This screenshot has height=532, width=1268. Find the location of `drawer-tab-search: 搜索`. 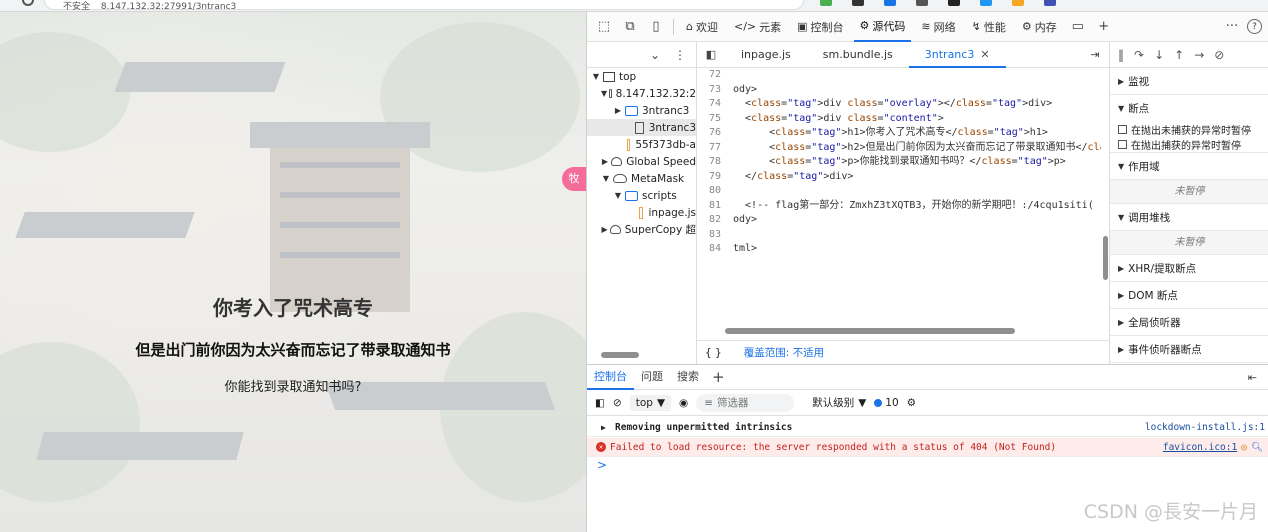

drawer-tab-search: 搜索 is located at coordinates (688, 377).